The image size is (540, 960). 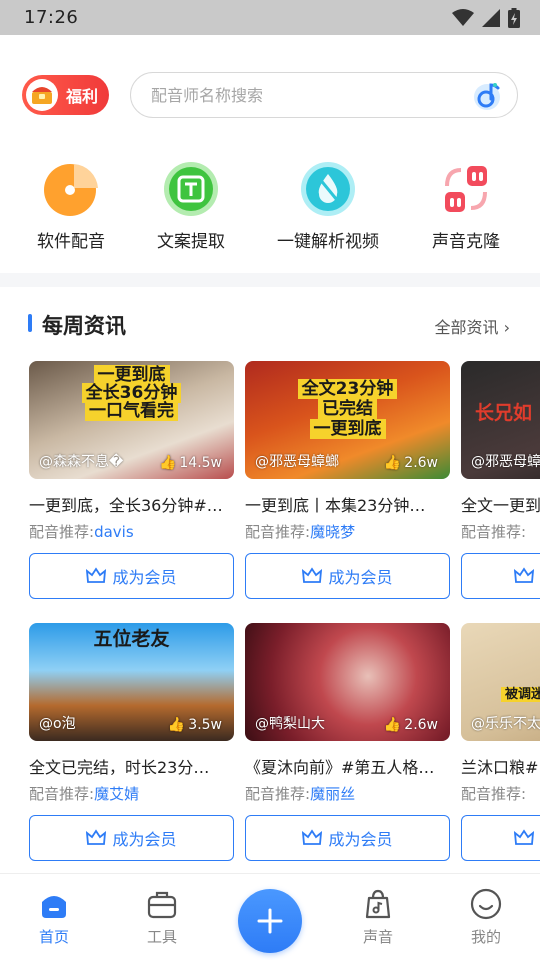 I want to click on cell-signal-icon, so click(x=491, y=17).